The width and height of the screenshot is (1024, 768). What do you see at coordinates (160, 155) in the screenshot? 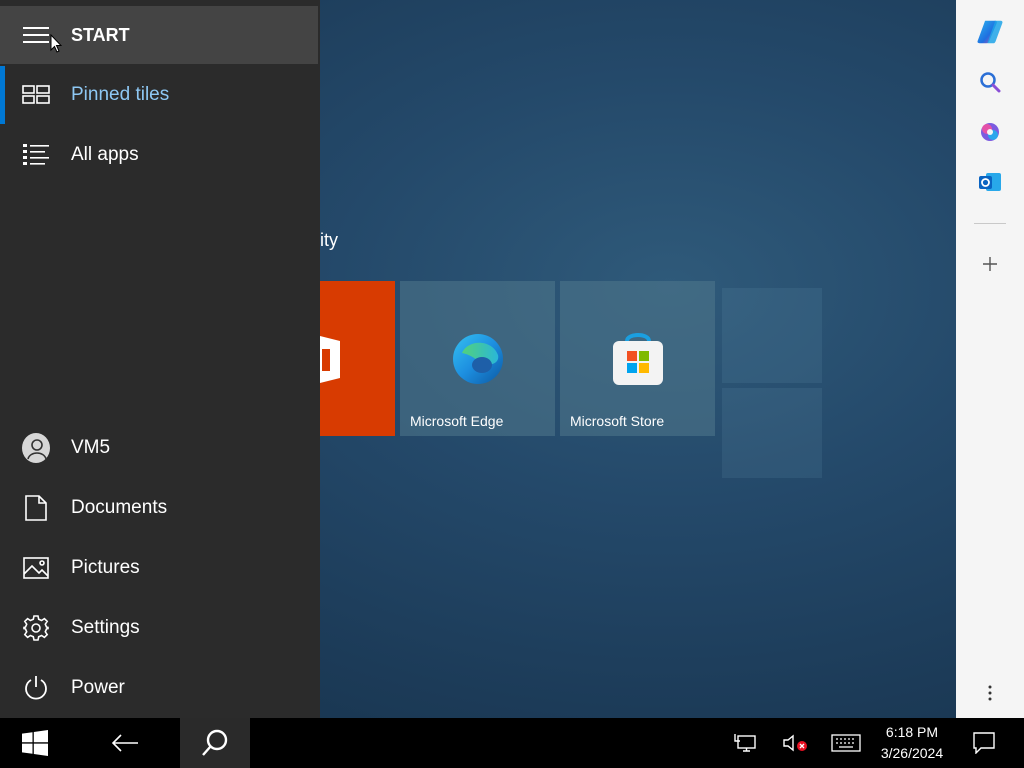
I see `all-apps-item: All apps` at bounding box center [160, 155].